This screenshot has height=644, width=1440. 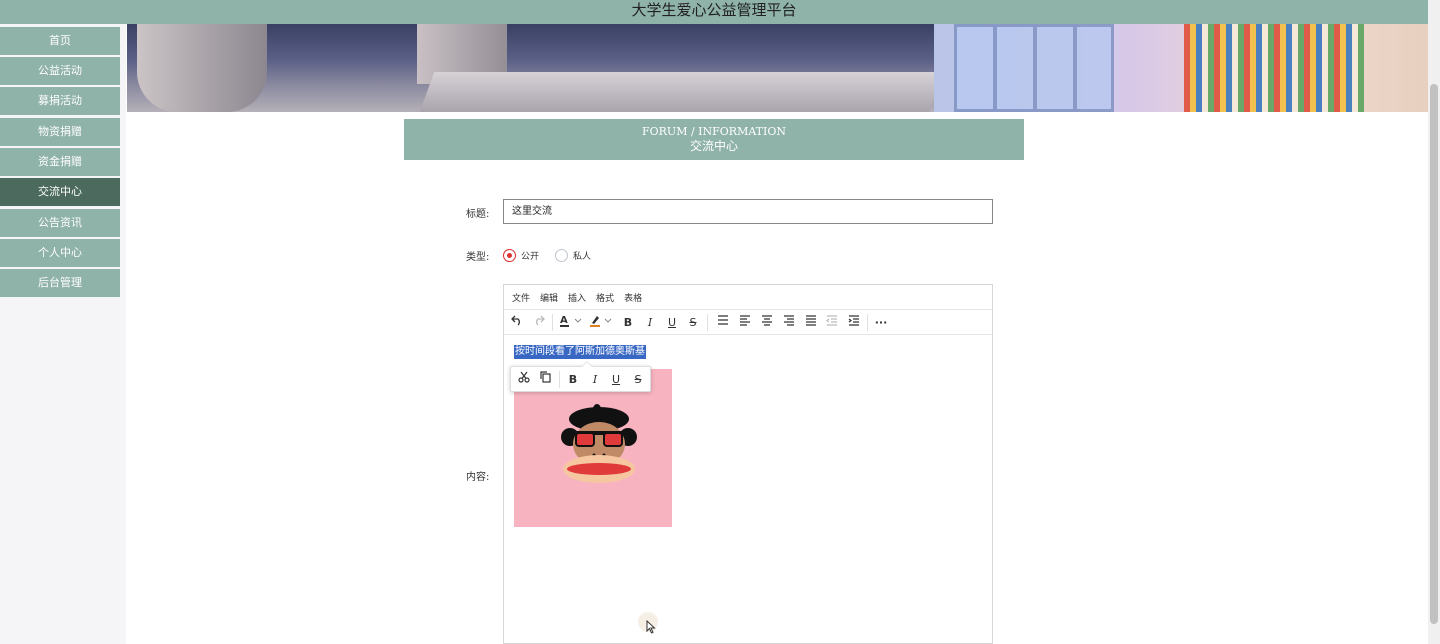 What do you see at coordinates (1434, 354) in the screenshot?
I see `scrollbar-thumb` at bounding box center [1434, 354].